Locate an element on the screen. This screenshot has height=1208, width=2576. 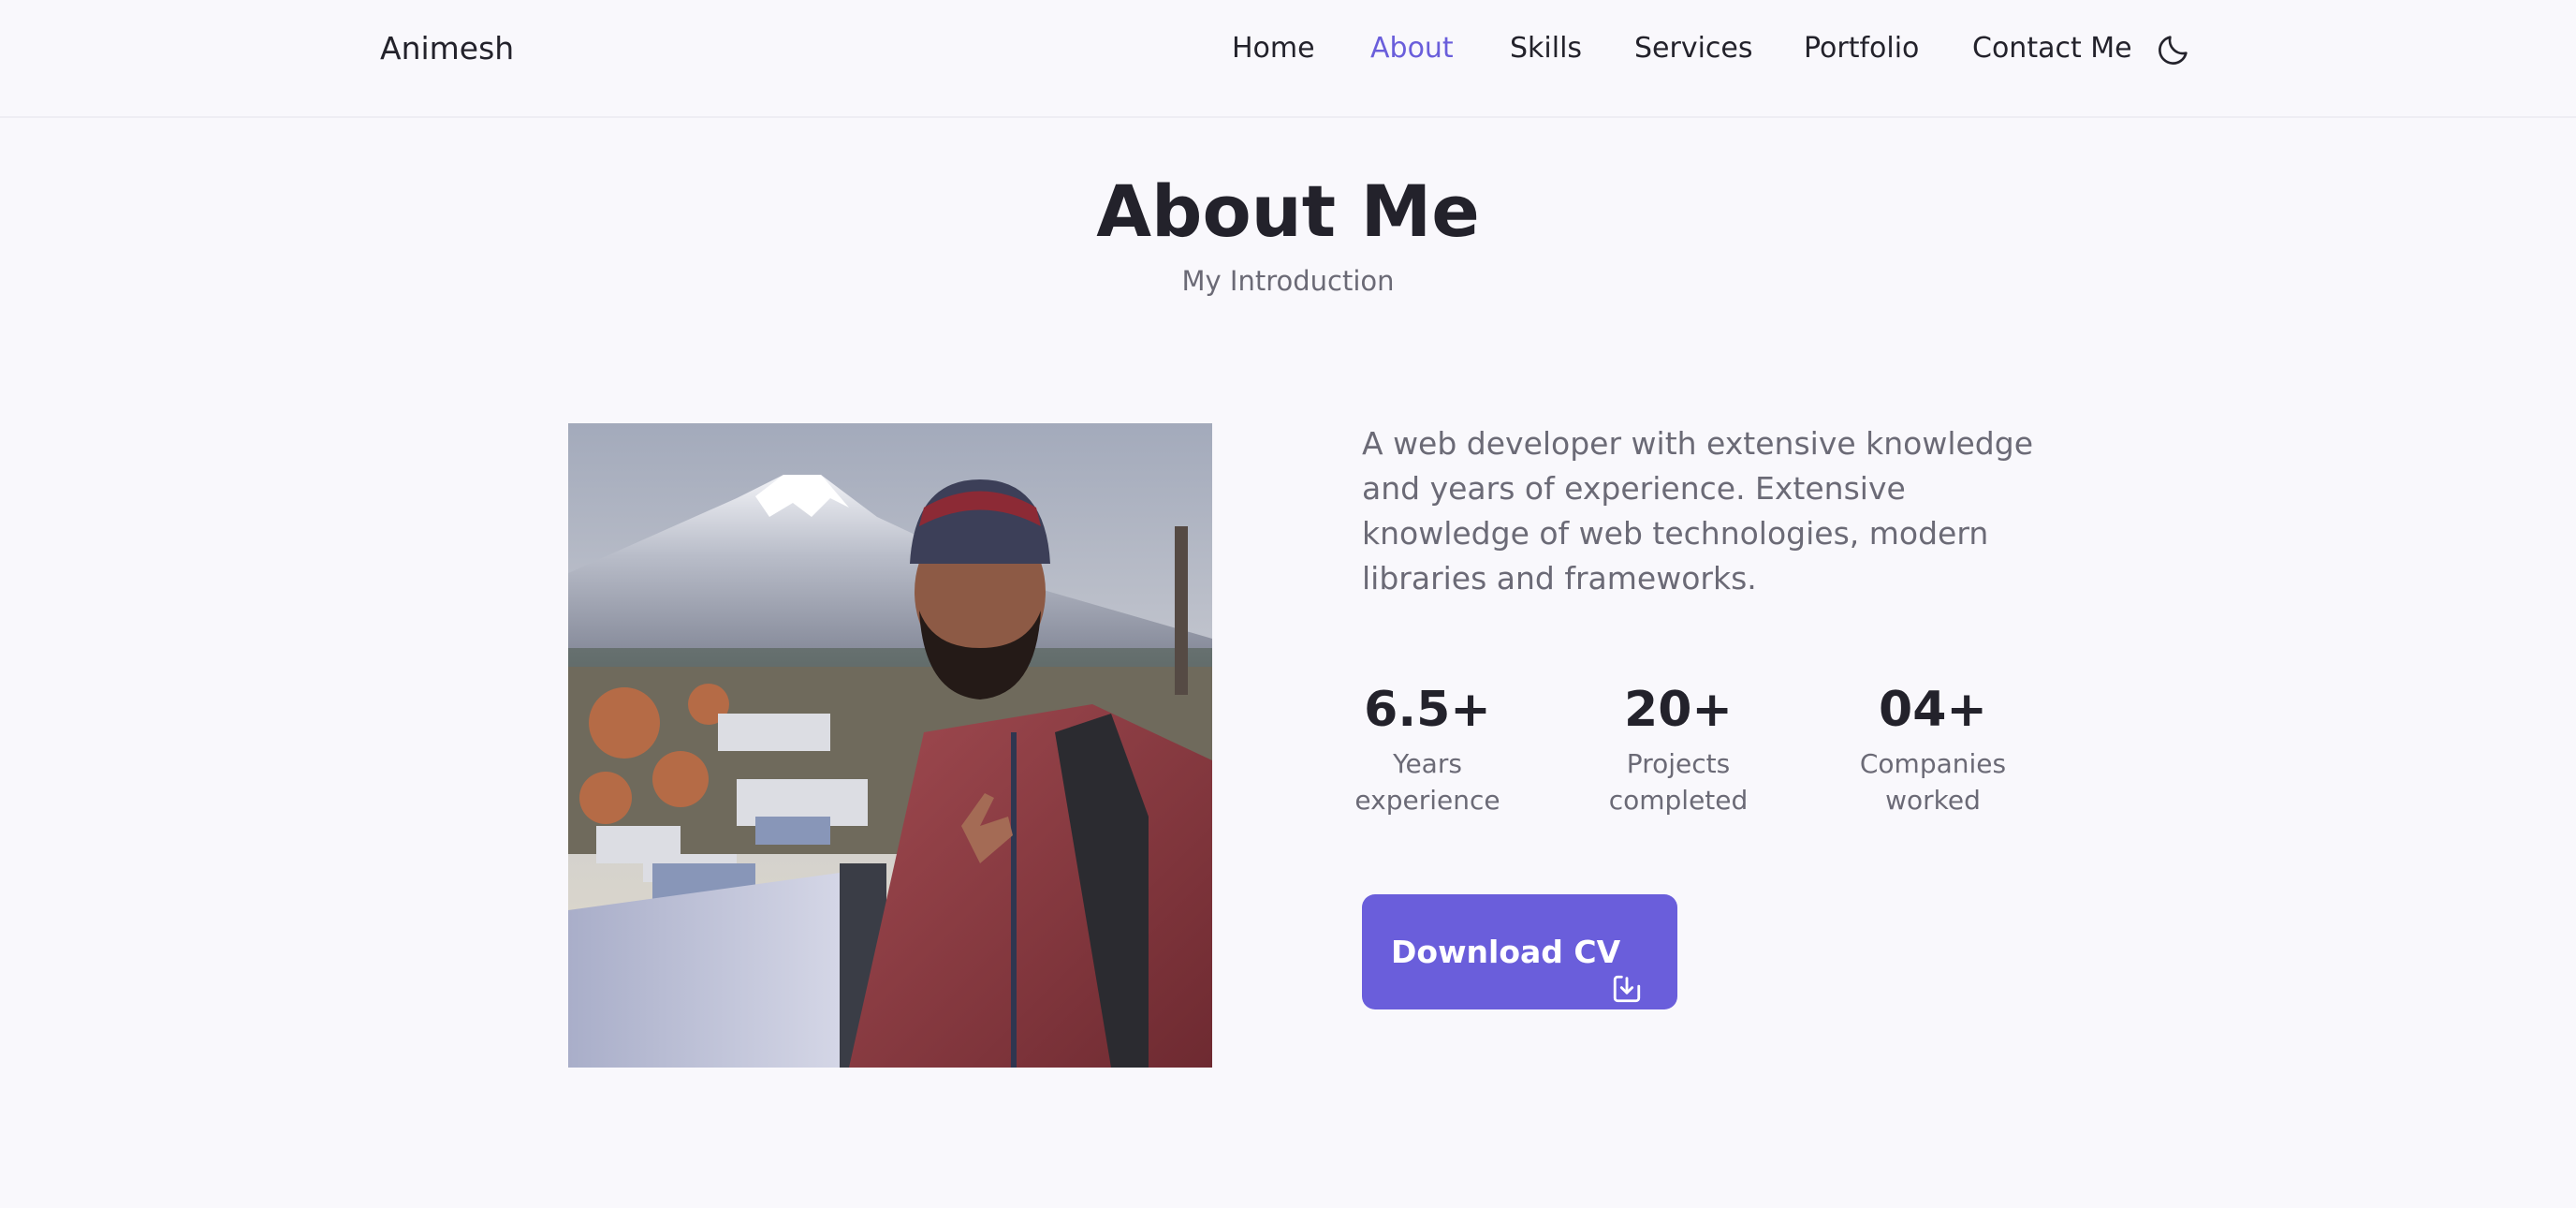
nav-link-home: Home is located at coordinates (1273, 49).